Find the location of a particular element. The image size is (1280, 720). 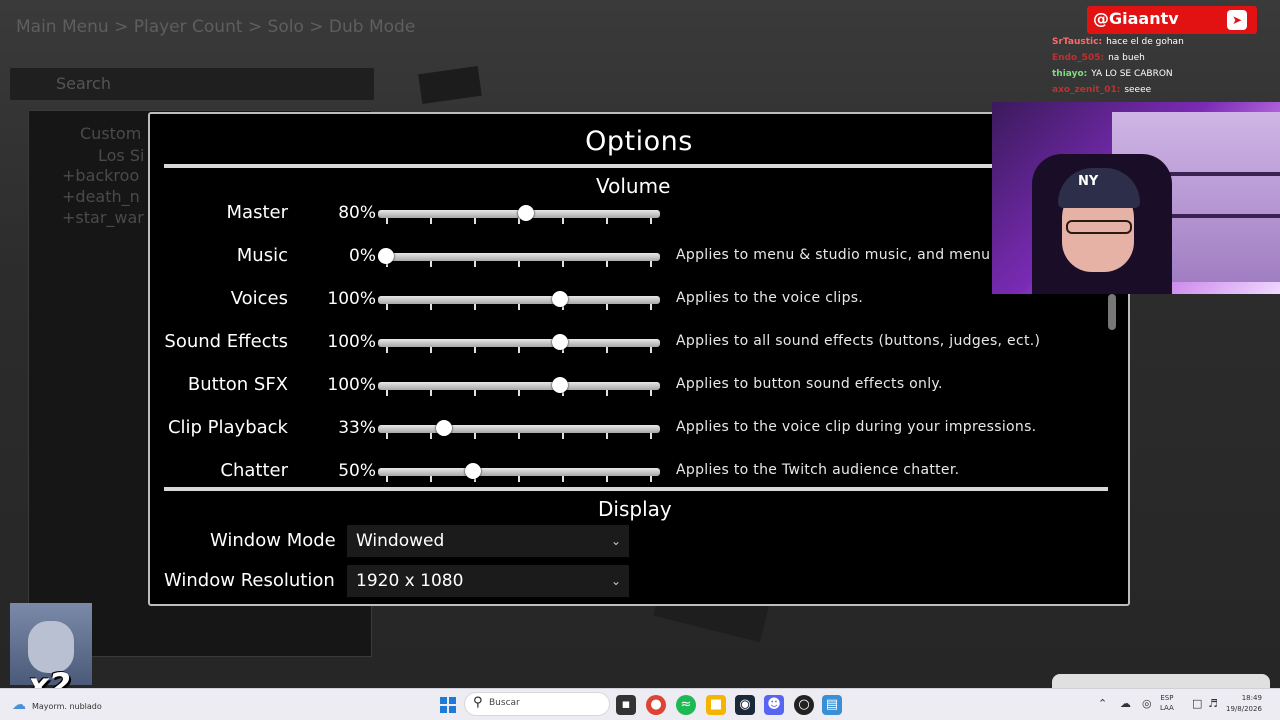

obs-icon: ○ is located at coordinates (804, 705).